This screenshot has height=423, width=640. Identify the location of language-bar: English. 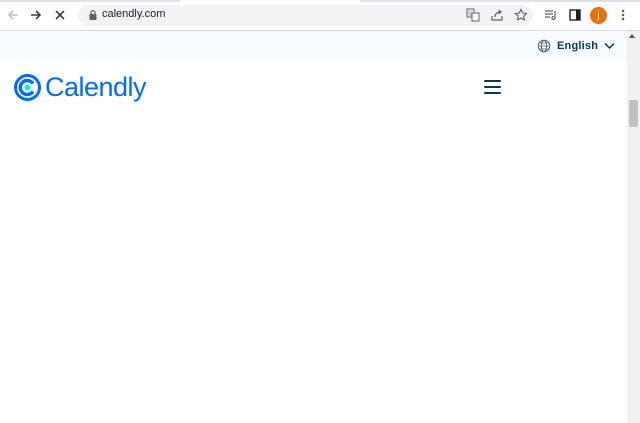
(313, 45).